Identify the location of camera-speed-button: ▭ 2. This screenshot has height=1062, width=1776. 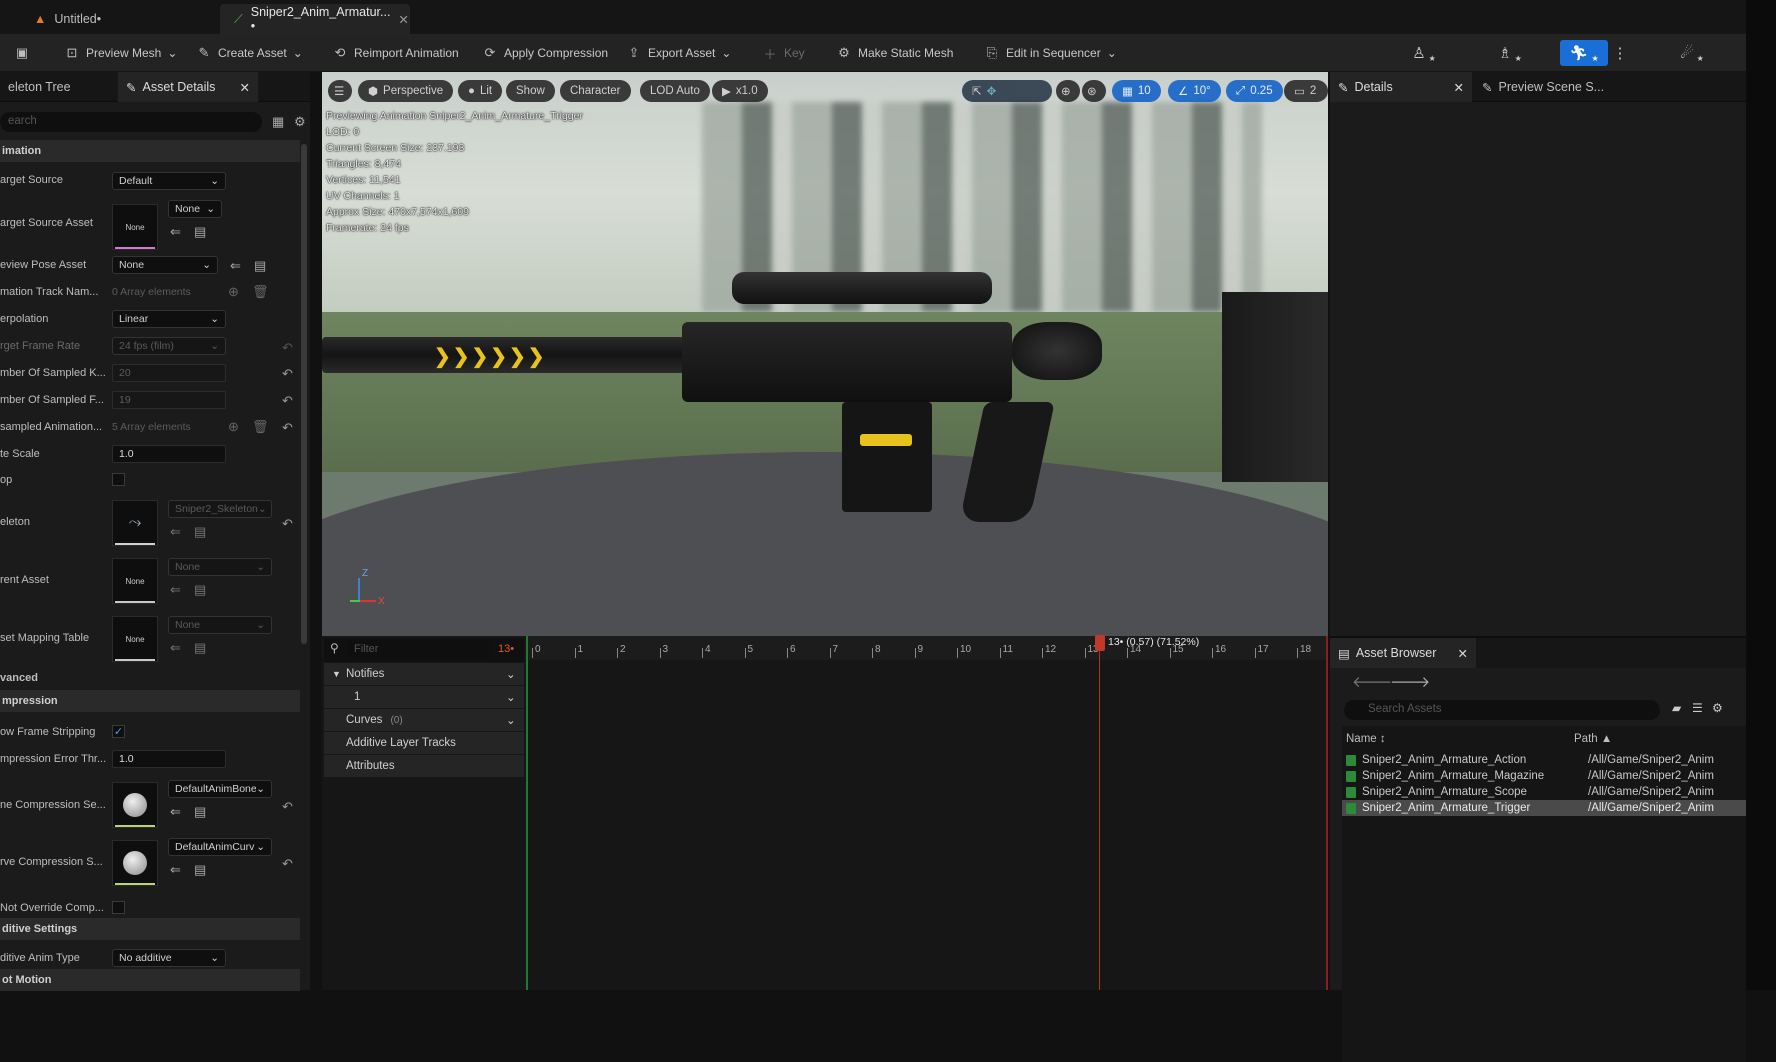
(1306, 91).